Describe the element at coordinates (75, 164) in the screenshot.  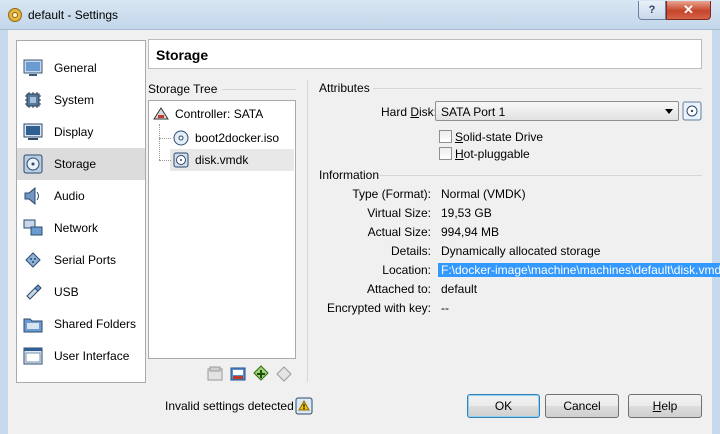
I see `sidebar-item-label: Storage` at that location.